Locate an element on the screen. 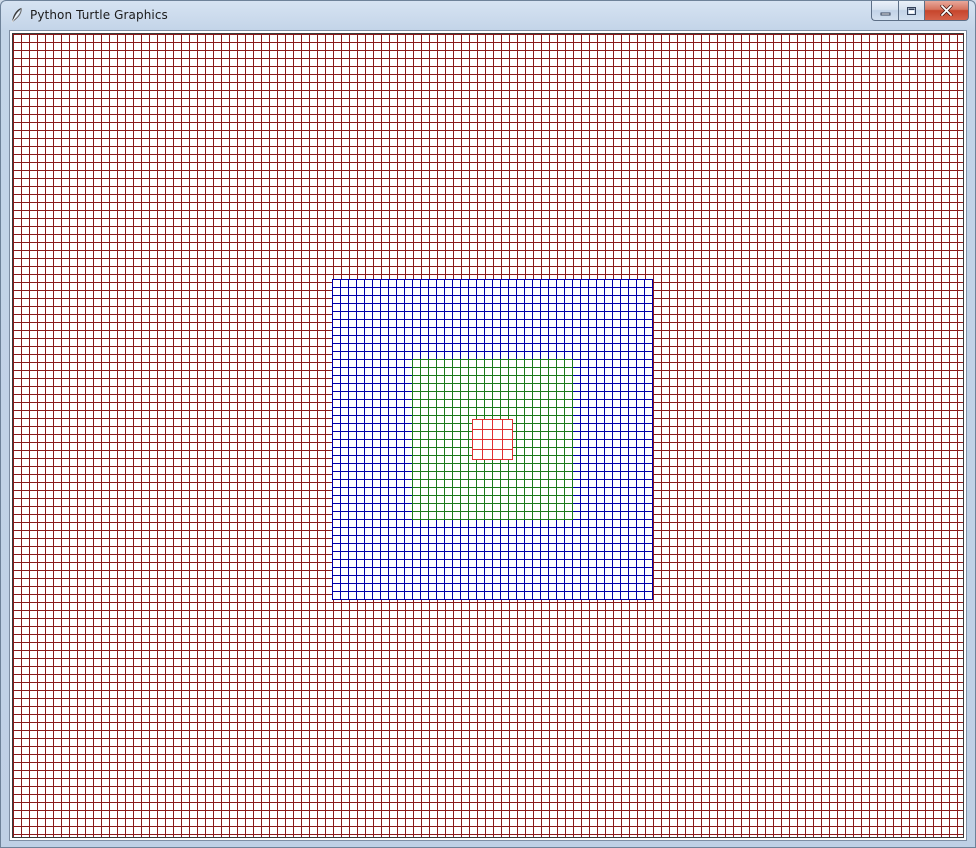 This screenshot has height=848, width=976. close-icon is located at coordinates (946, 10).